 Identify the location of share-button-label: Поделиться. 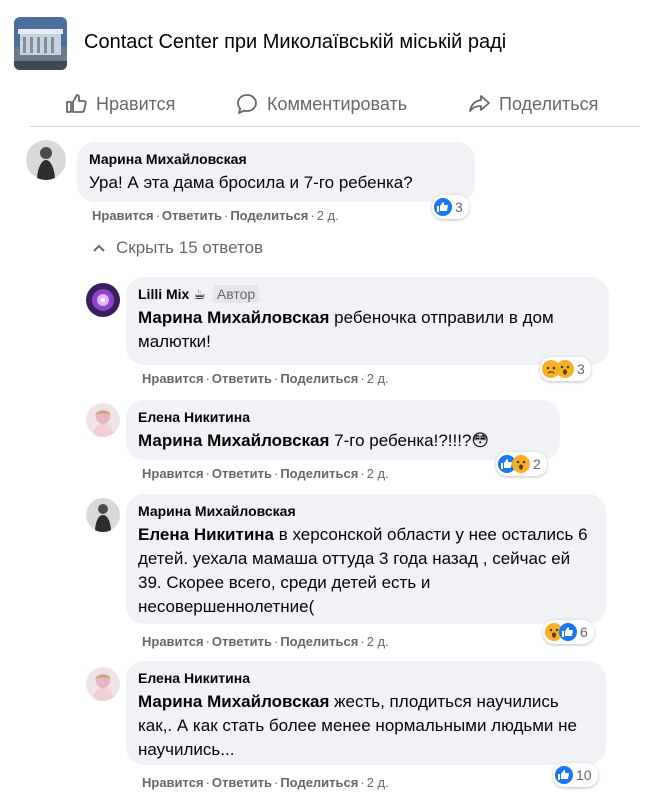
(549, 103).